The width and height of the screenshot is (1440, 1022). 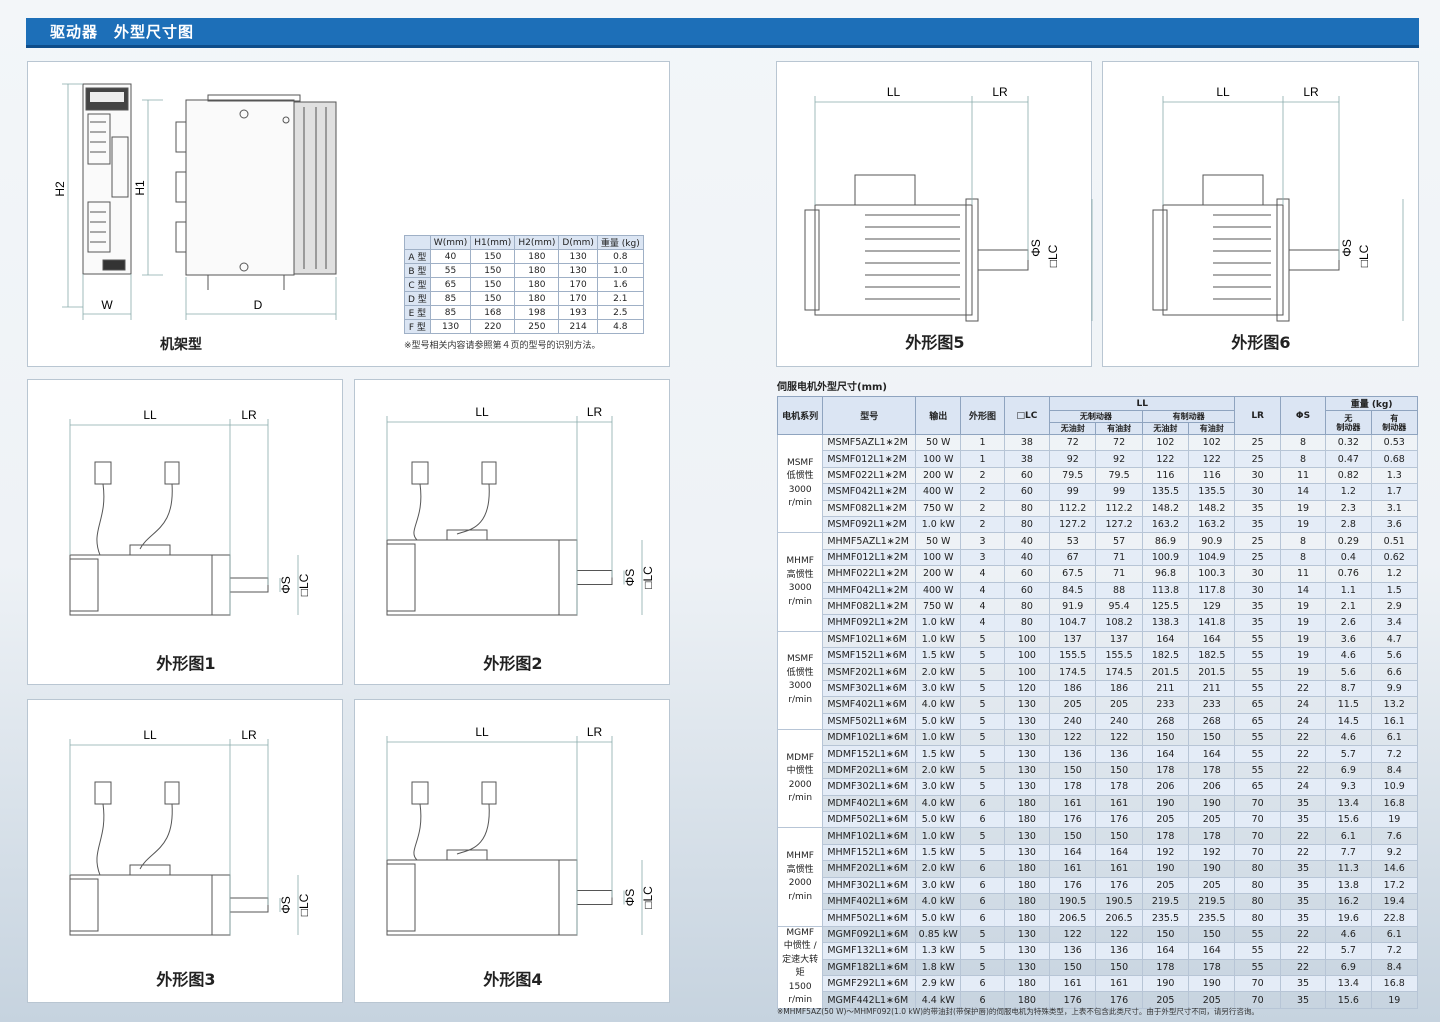 What do you see at coordinates (1303, 705) in the screenshot?
I see `table-cell: 24` at bounding box center [1303, 705].